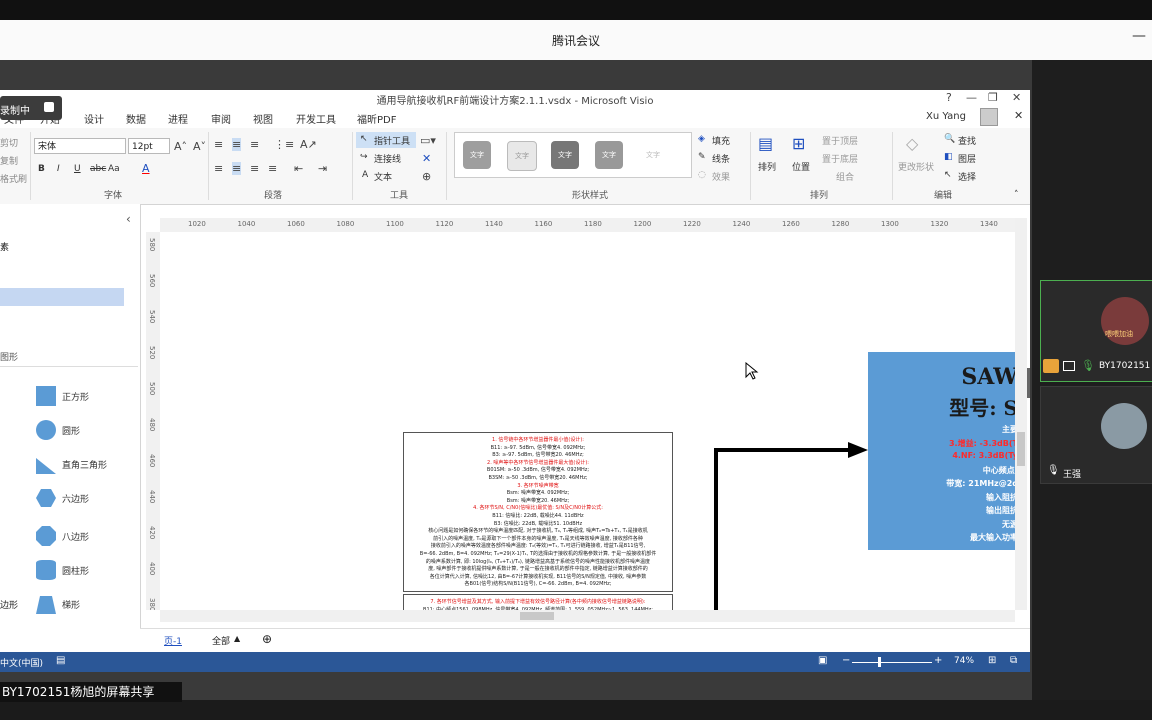  Describe the element at coordinates (879, 662) in the screenshot. I see `zoom-slider-thumb` at that location.